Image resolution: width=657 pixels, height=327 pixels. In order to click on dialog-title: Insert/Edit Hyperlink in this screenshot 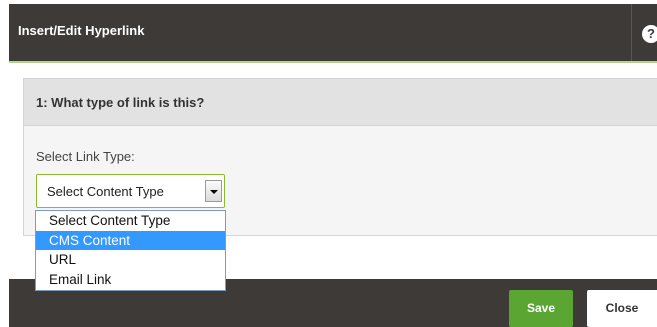, I will do `click(81, 30)`.